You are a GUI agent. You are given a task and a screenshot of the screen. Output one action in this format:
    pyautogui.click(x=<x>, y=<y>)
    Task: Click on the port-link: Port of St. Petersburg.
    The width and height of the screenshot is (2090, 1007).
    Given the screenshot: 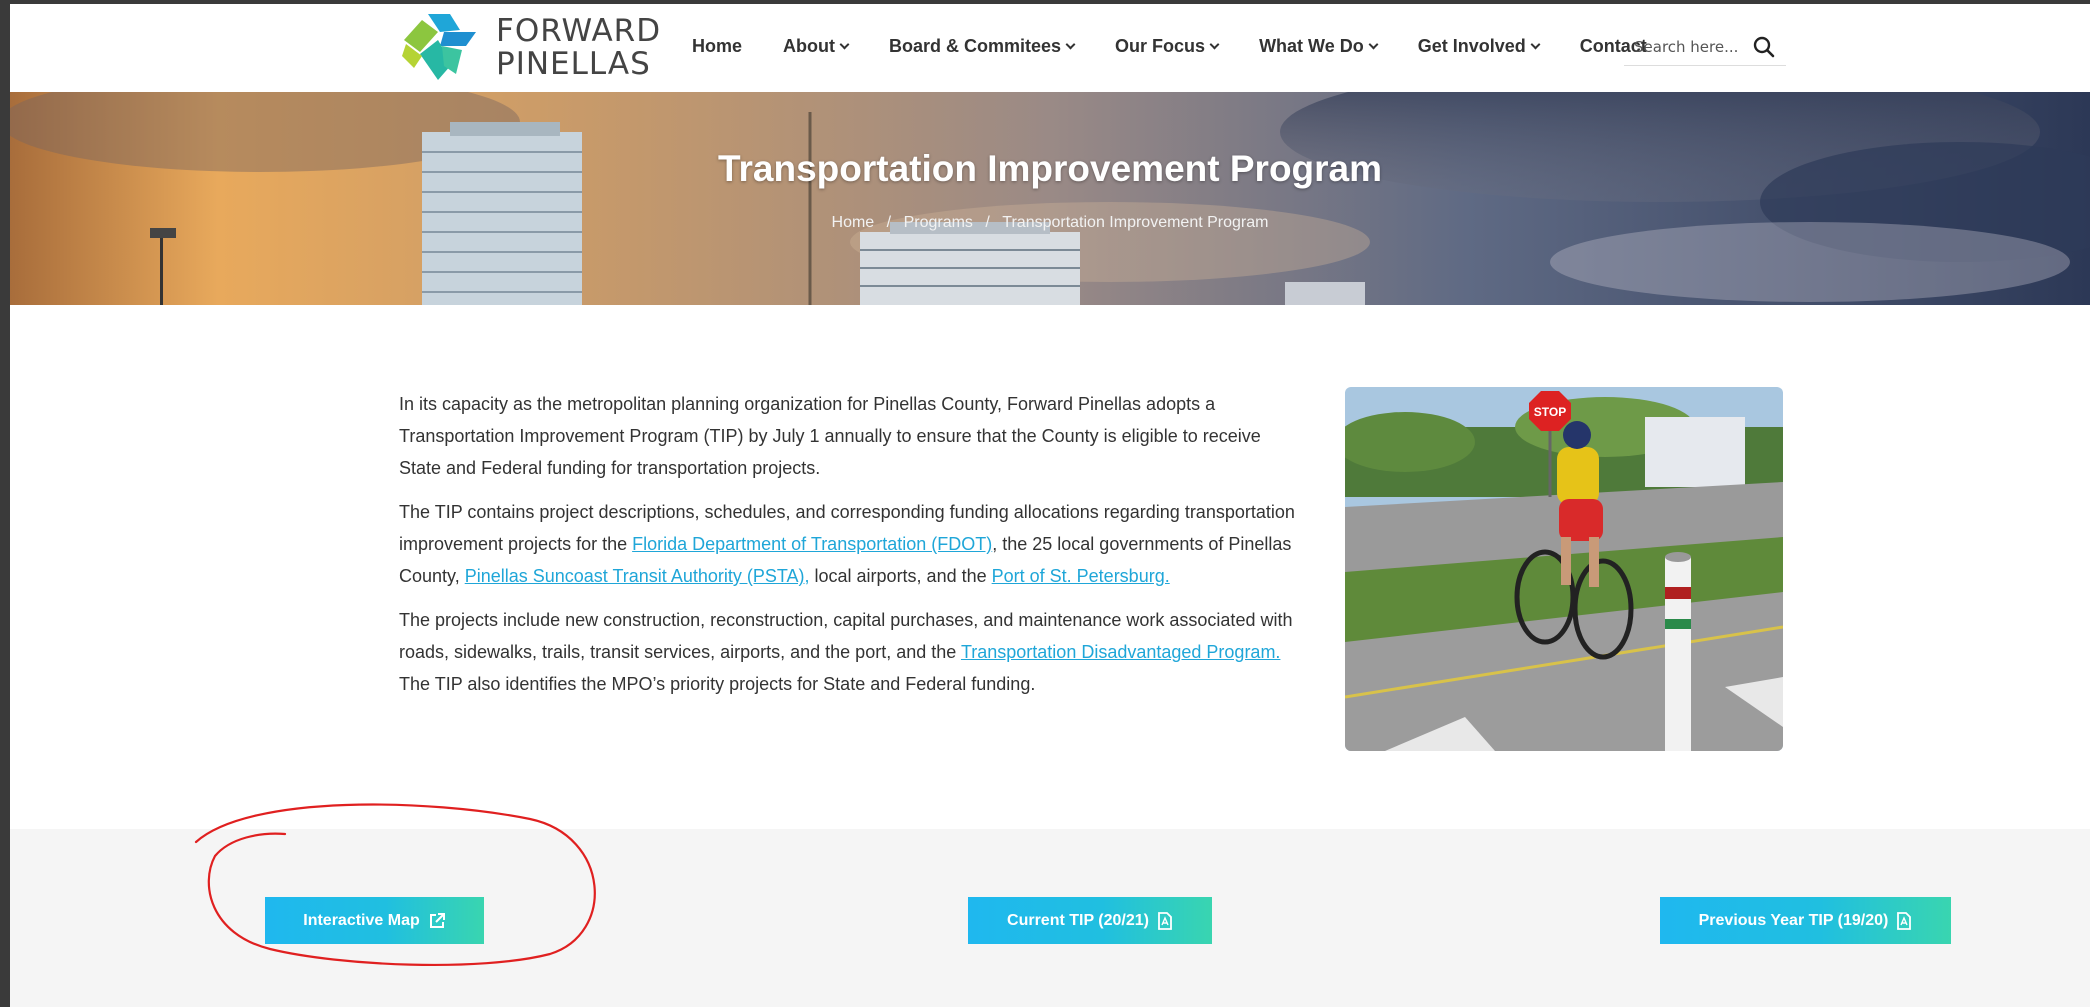 What is the action you would take?
    pyautogui.click(x=1081, y=576)
    